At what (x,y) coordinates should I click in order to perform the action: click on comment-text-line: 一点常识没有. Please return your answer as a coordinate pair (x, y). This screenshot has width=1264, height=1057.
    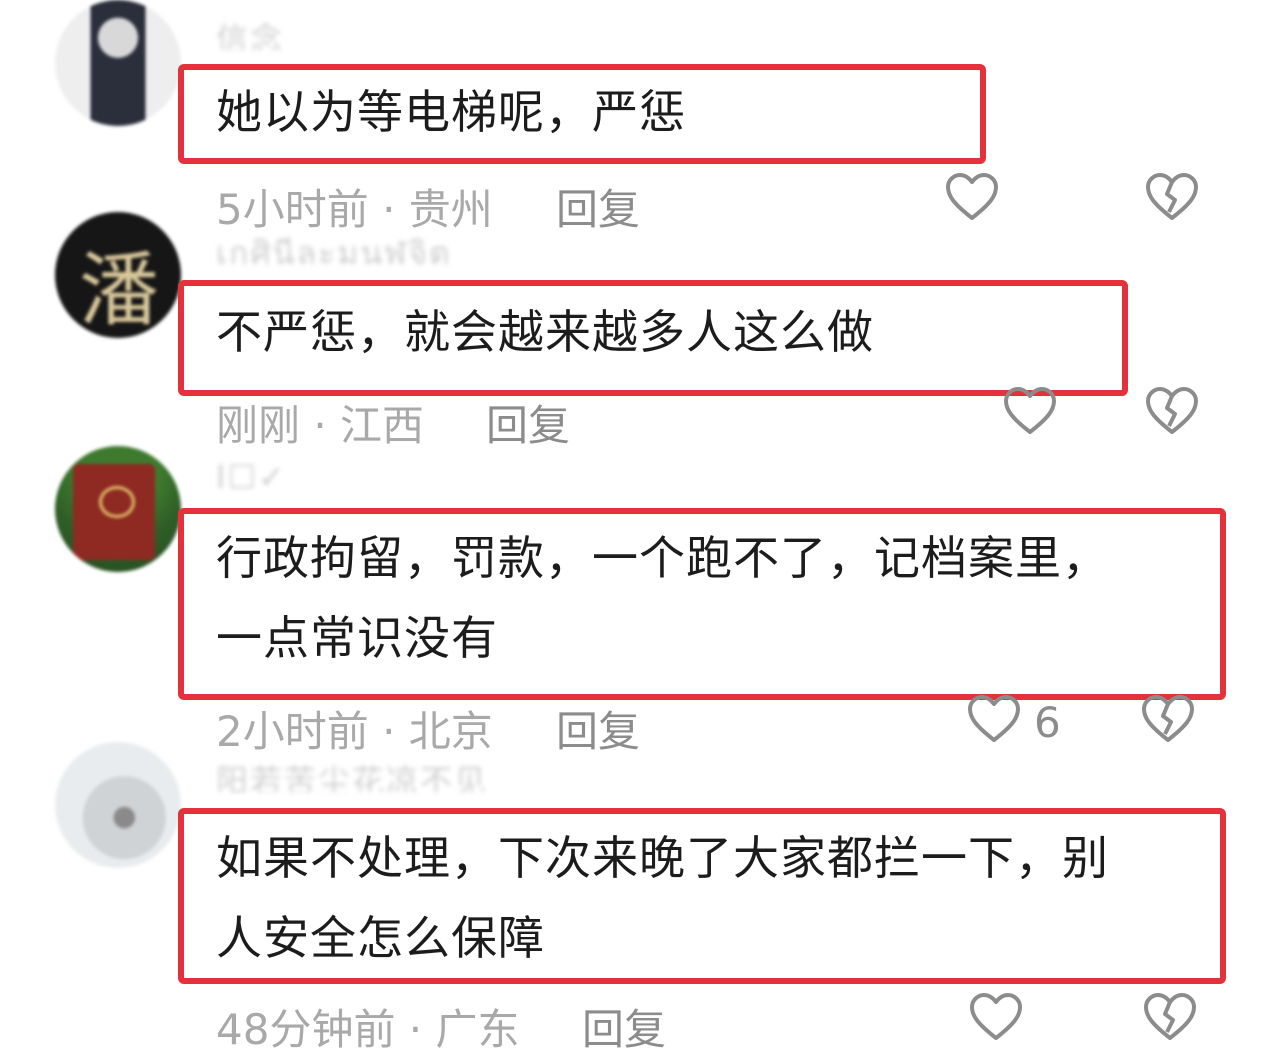
    Looking at the image, I should click on (357, 638).